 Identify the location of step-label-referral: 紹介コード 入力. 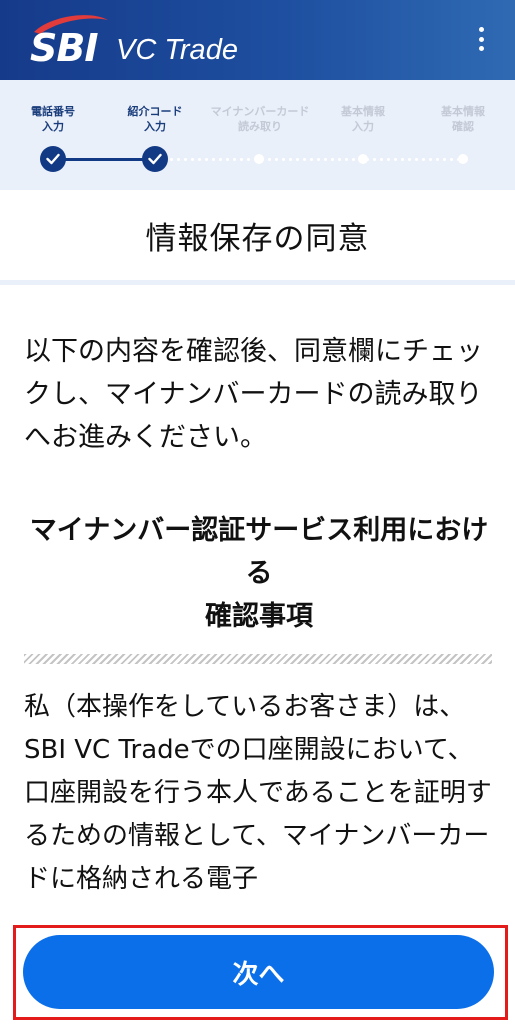
(155, 119).